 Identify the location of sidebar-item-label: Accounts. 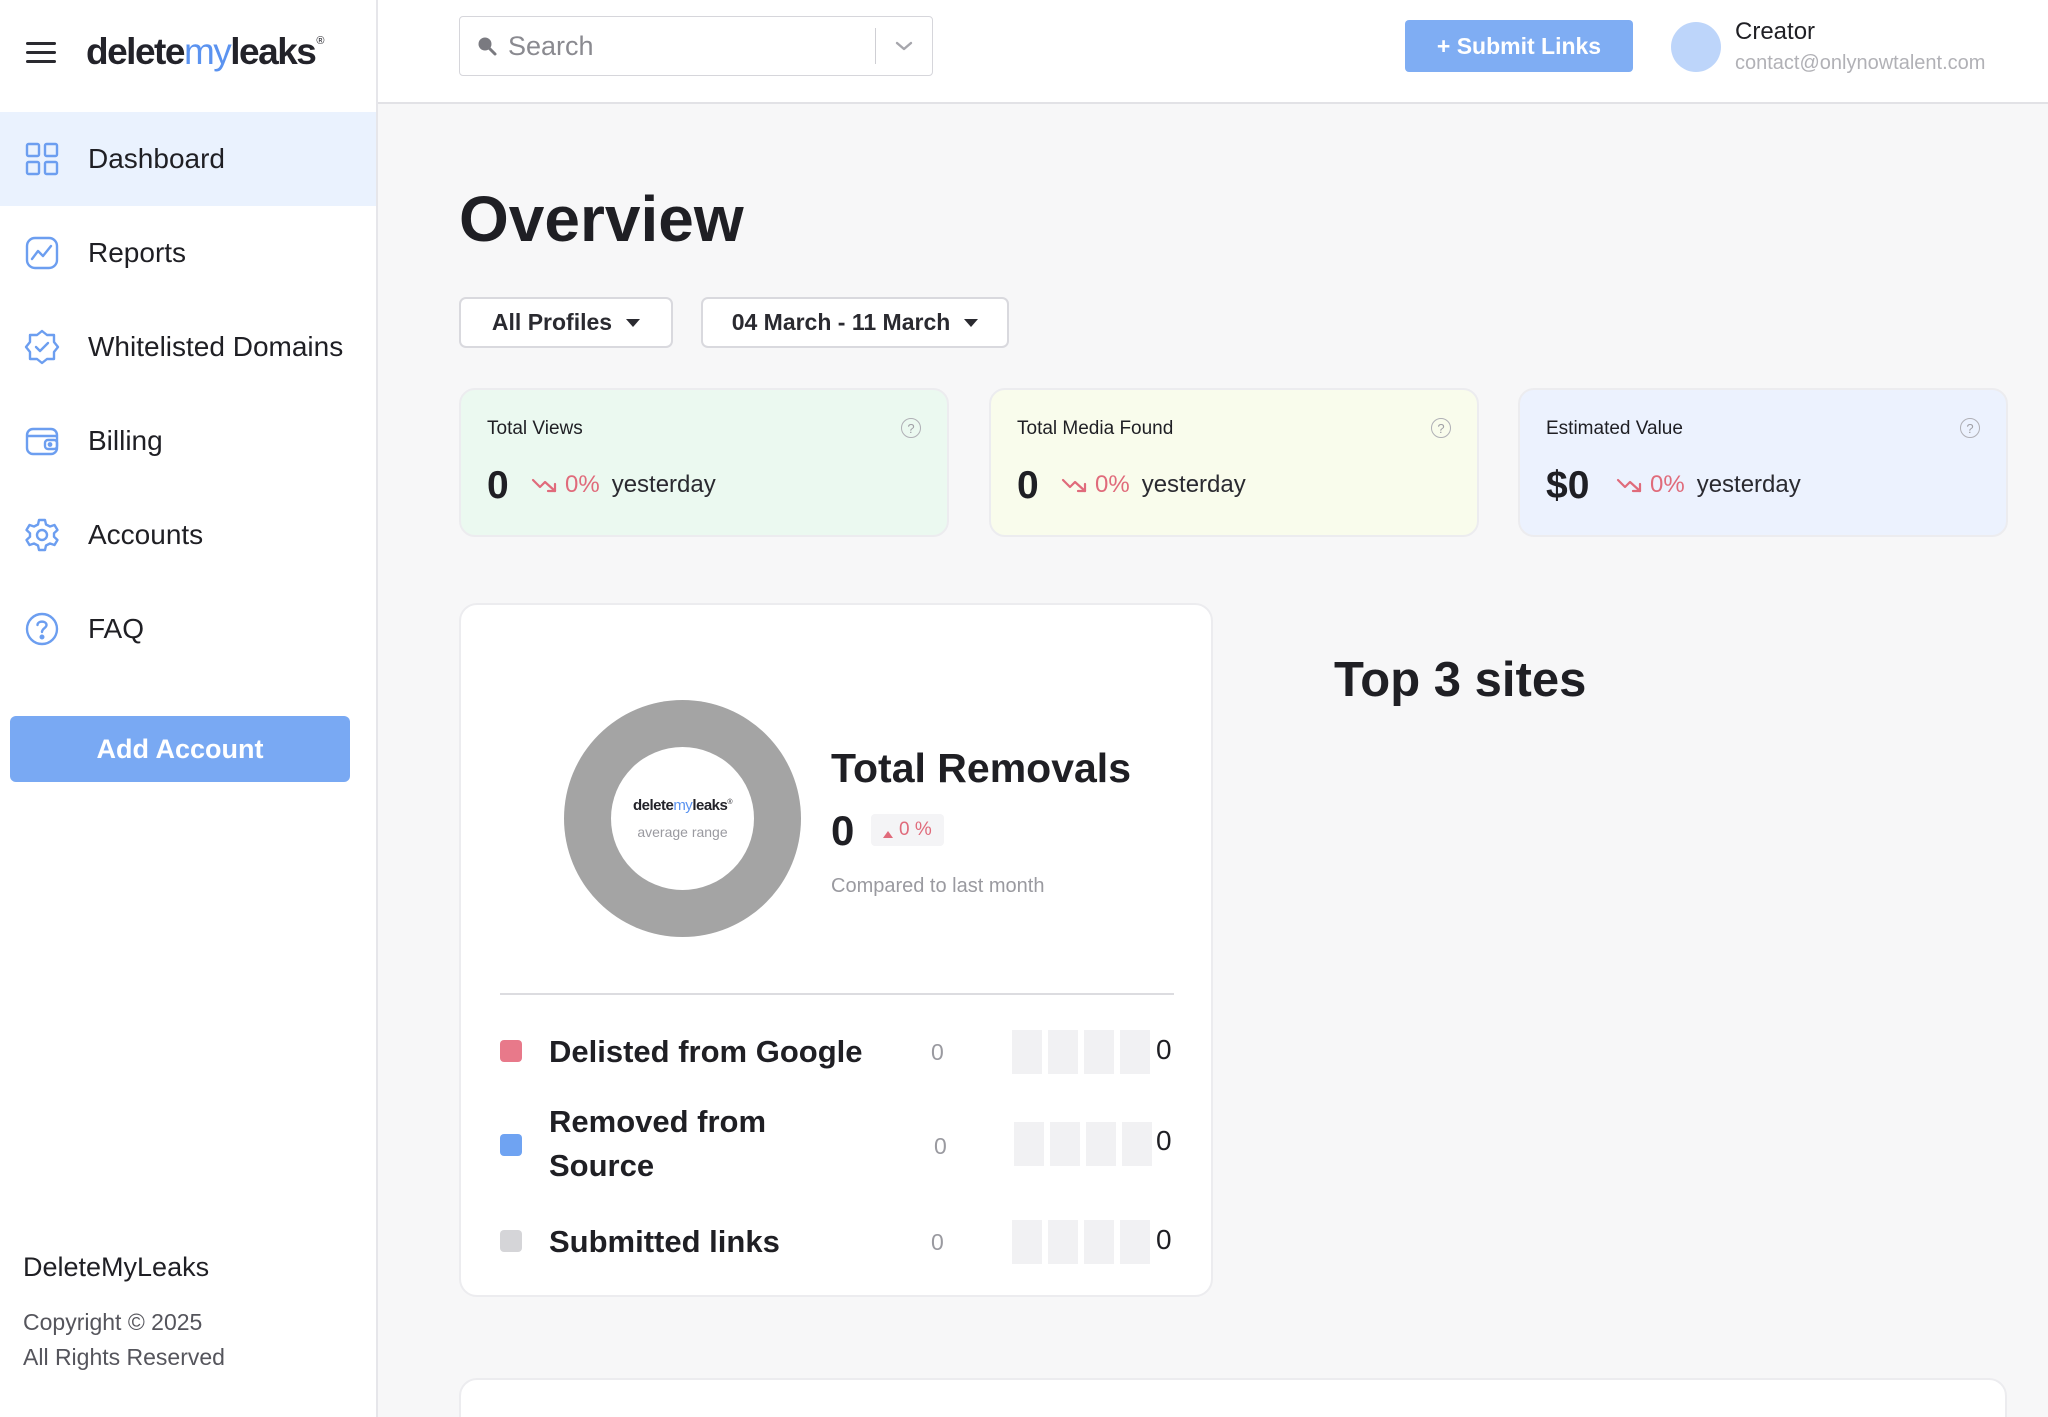
(146, 534).